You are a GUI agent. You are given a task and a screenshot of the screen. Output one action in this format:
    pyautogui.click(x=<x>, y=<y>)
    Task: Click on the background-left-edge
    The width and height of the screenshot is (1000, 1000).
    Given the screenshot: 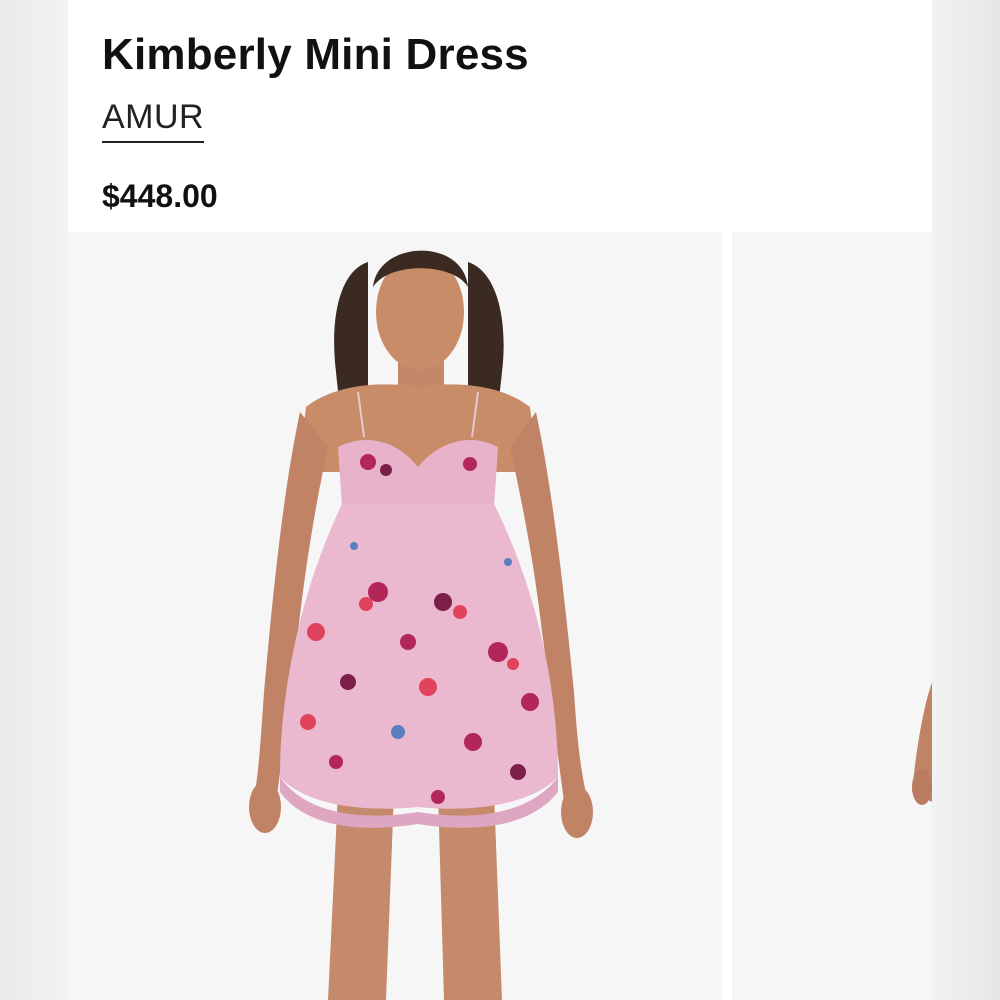 What is the action you would take?
    pyautogui.click(x=34, y=500)
    